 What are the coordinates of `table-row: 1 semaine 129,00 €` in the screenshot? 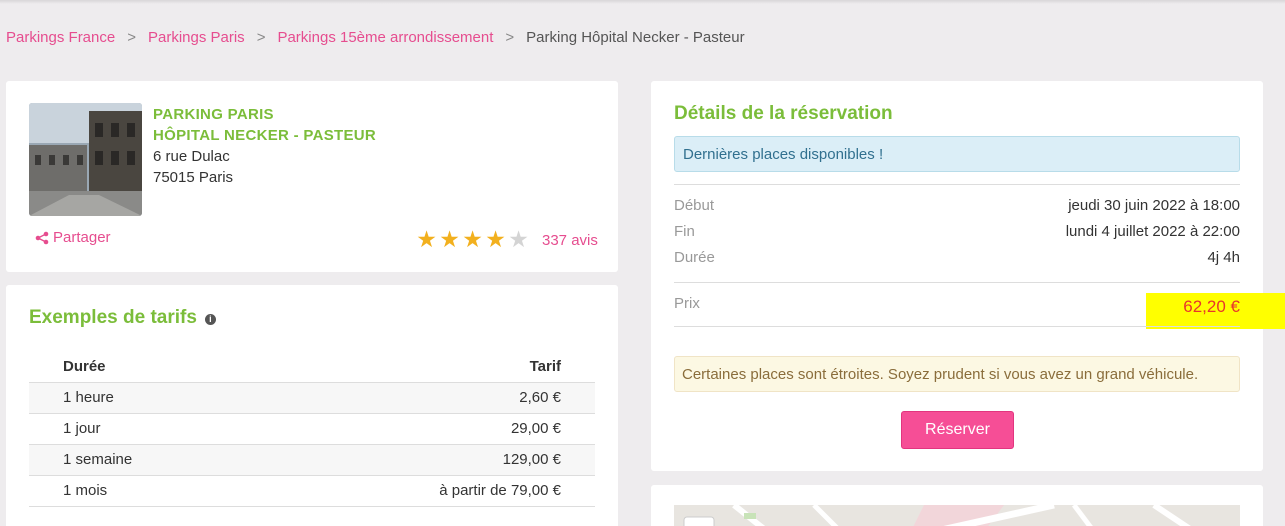 It's located at (312, 460).